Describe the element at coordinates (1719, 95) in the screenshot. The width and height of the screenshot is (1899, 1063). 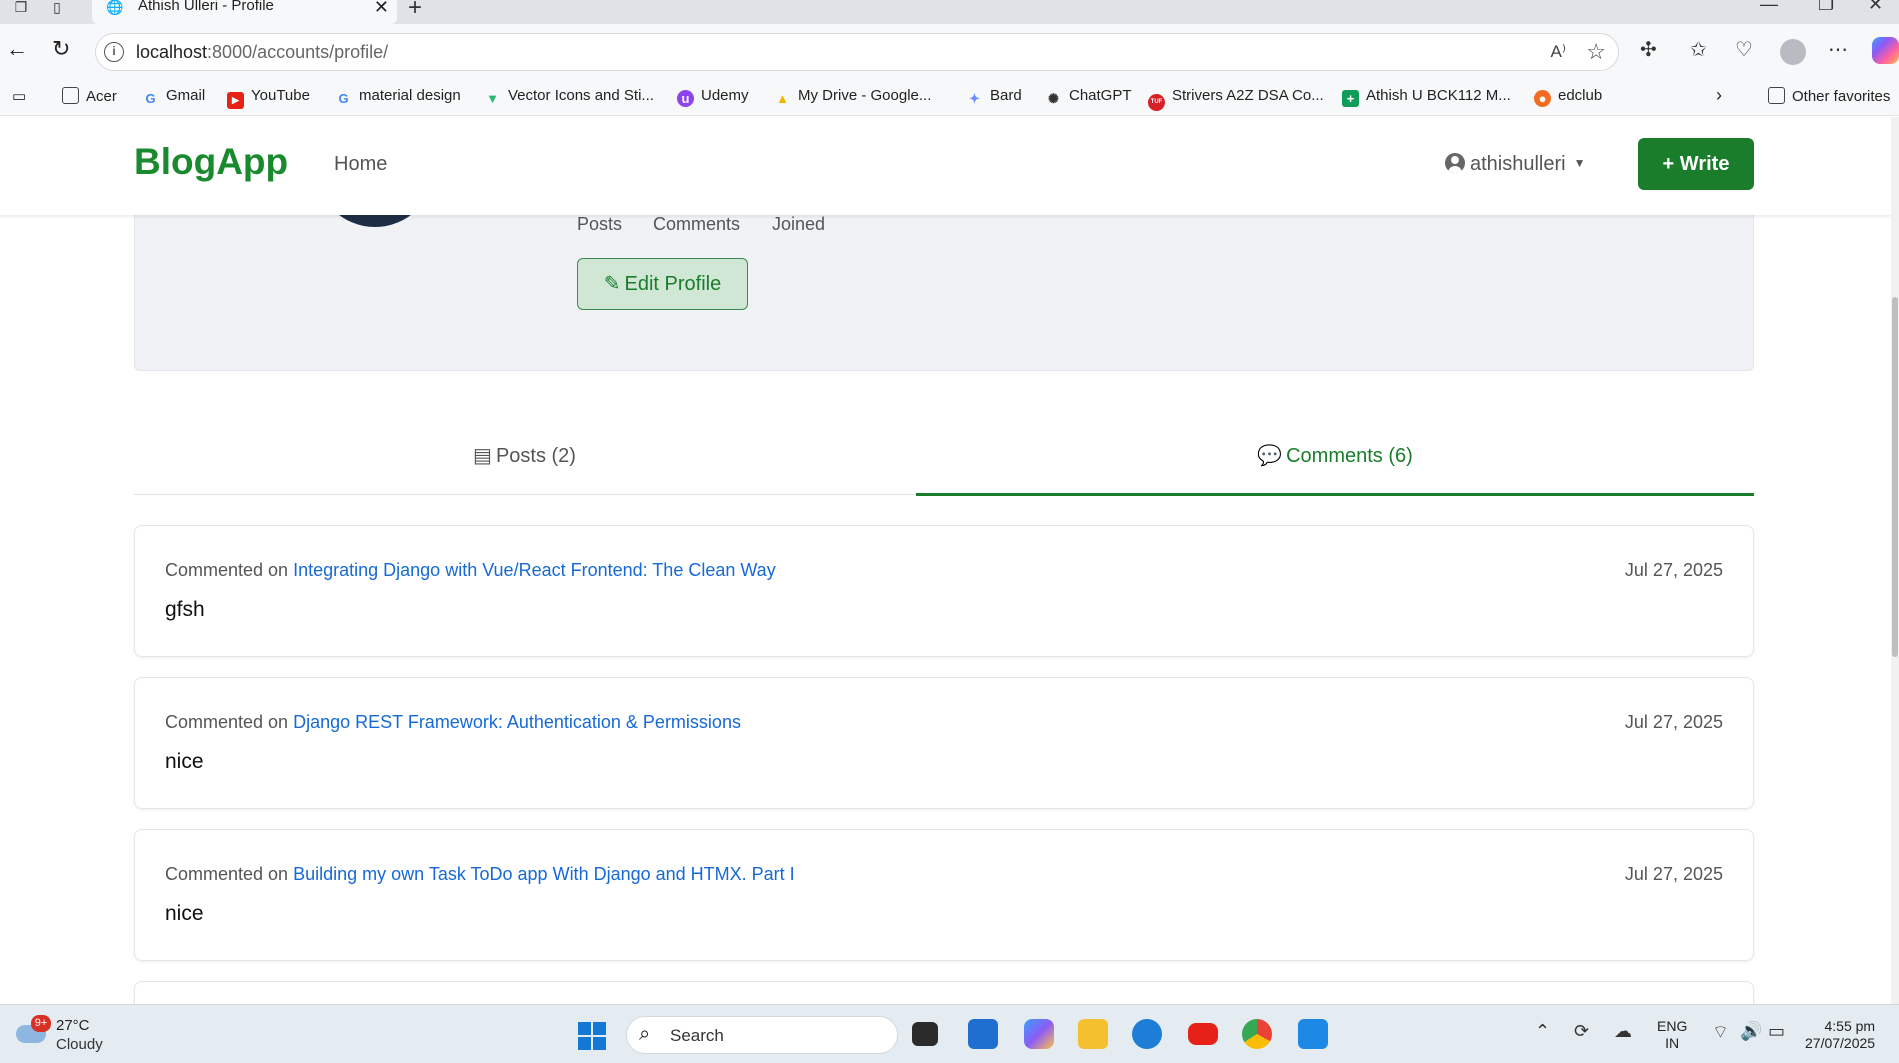
I see `more-bookmarks-chevron-icon: ›` at that location.